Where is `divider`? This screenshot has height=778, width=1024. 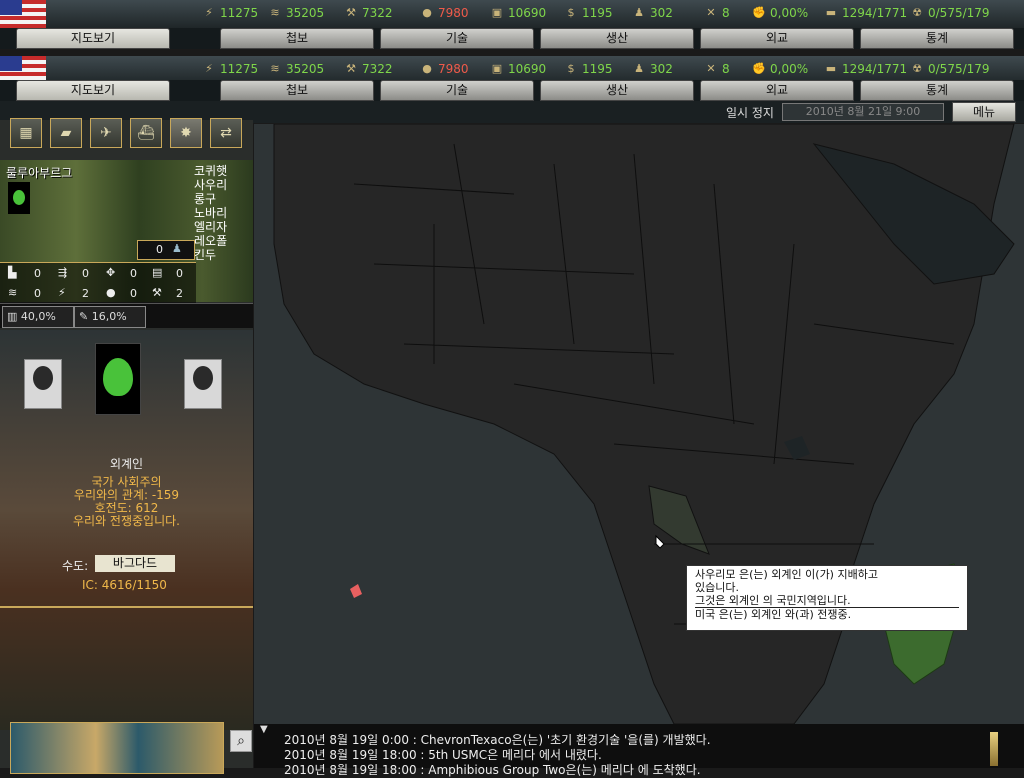
divider is located at coordinates (126, 607).